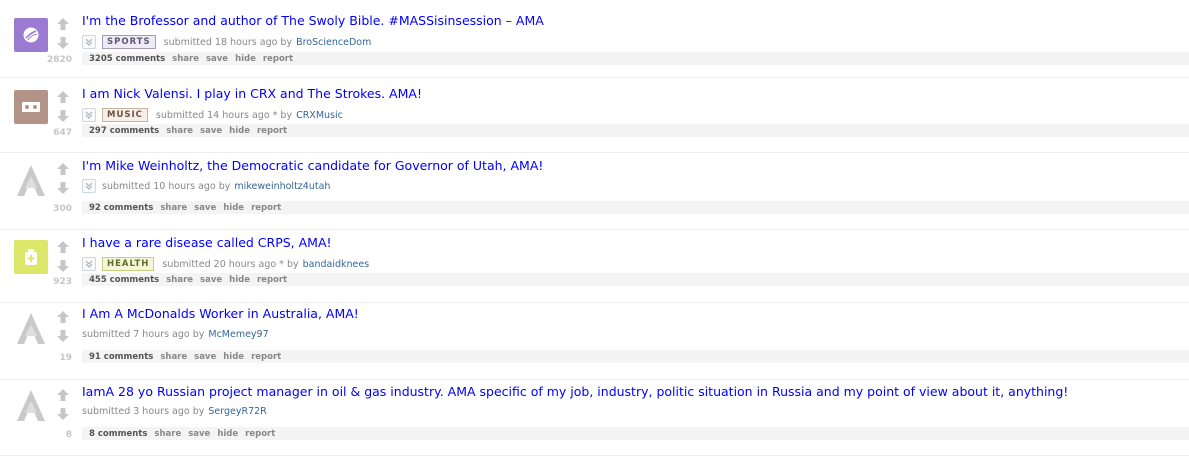  I want to click on post-buttons: 91 comments share save hide report, so click(635, 356).